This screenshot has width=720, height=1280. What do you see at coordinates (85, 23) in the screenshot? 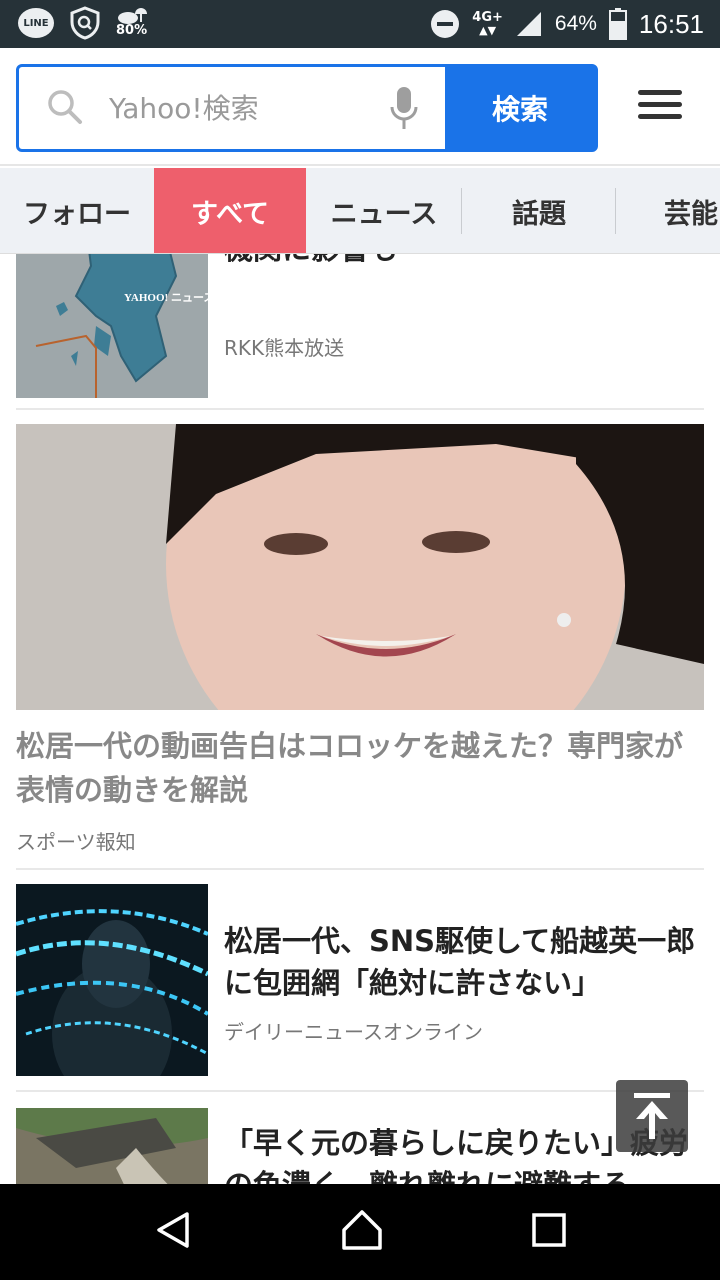
I see `shield-search-icon` at bounding box center [85, 23].